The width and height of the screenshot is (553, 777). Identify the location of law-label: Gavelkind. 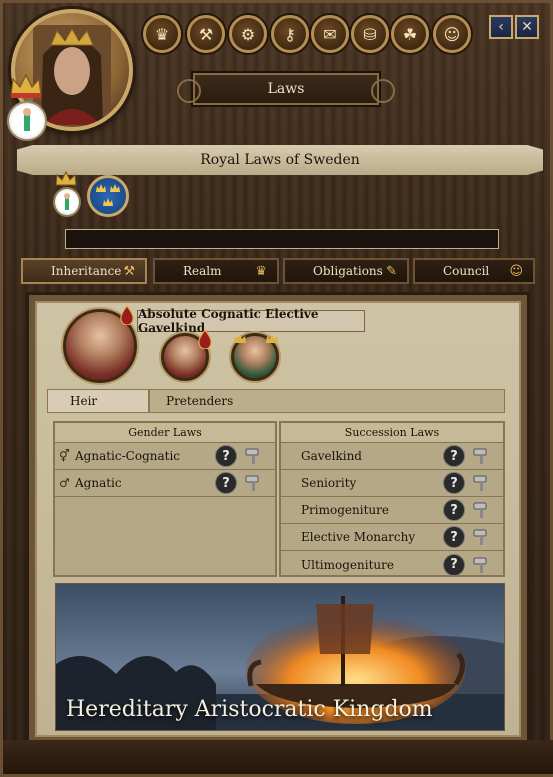
(331, 456).